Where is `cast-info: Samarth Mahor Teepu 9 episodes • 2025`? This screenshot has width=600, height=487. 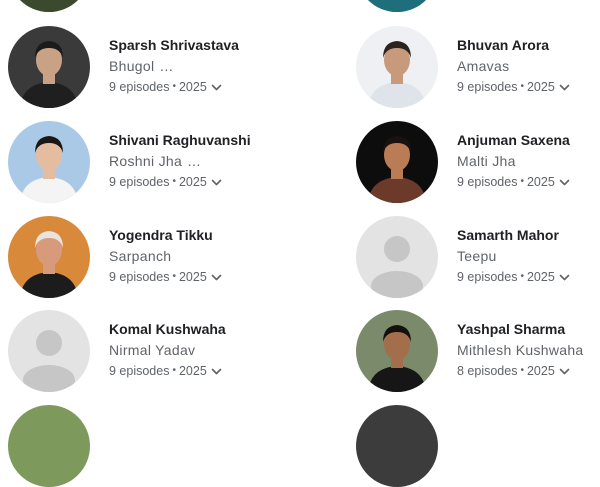 cast-info: Samarth Mahor Teepu 9 episodes • 2025 is located at coordinates (528, 255).